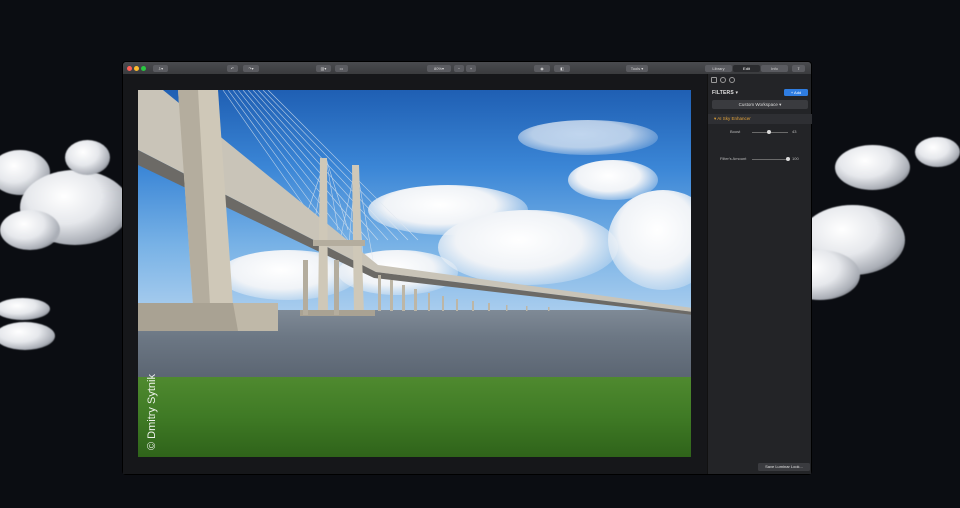 The image size is (960, 508). I want to click on workspace-label: Custom Workspace, so click(758, 104).